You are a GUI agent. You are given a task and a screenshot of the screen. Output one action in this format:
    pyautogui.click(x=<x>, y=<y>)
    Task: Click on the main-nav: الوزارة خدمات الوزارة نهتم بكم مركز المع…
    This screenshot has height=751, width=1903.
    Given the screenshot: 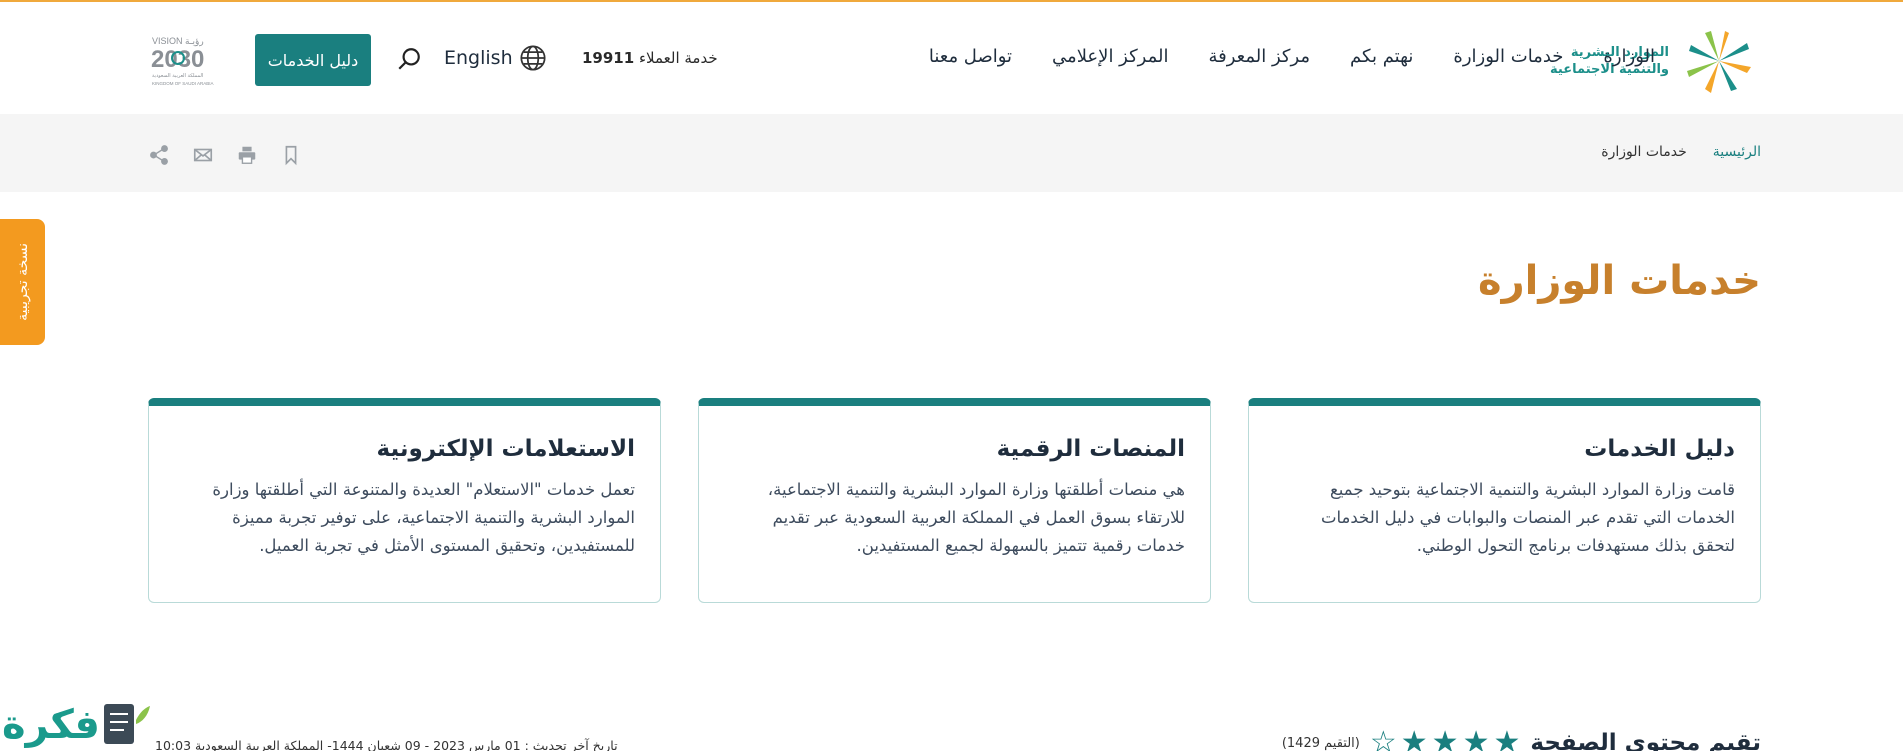 What is the action you would take?
    pyautogui.click(x=1292, y=56)
    